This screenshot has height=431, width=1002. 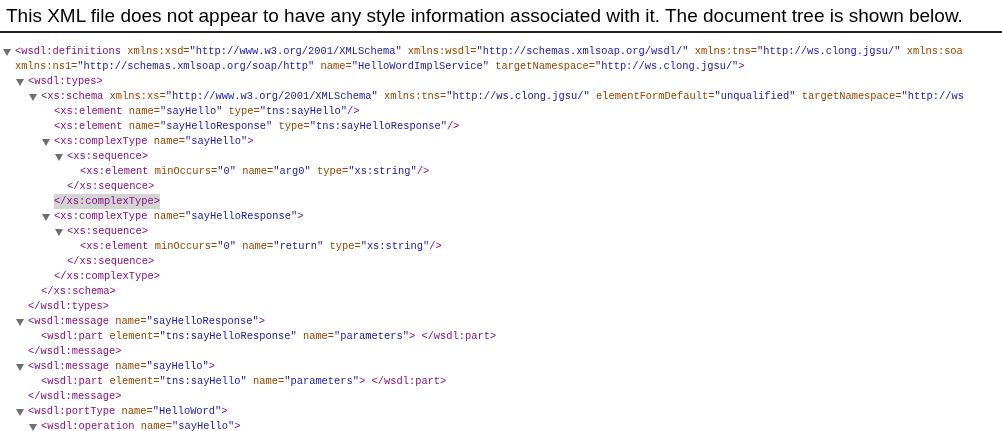 What do you see at coordinates (485, 16) in the screenshot?
I see `style-notice: This XML file does not appear to have any style information associated with it. The document tree is shown below.` at bounding box center [485, 16].